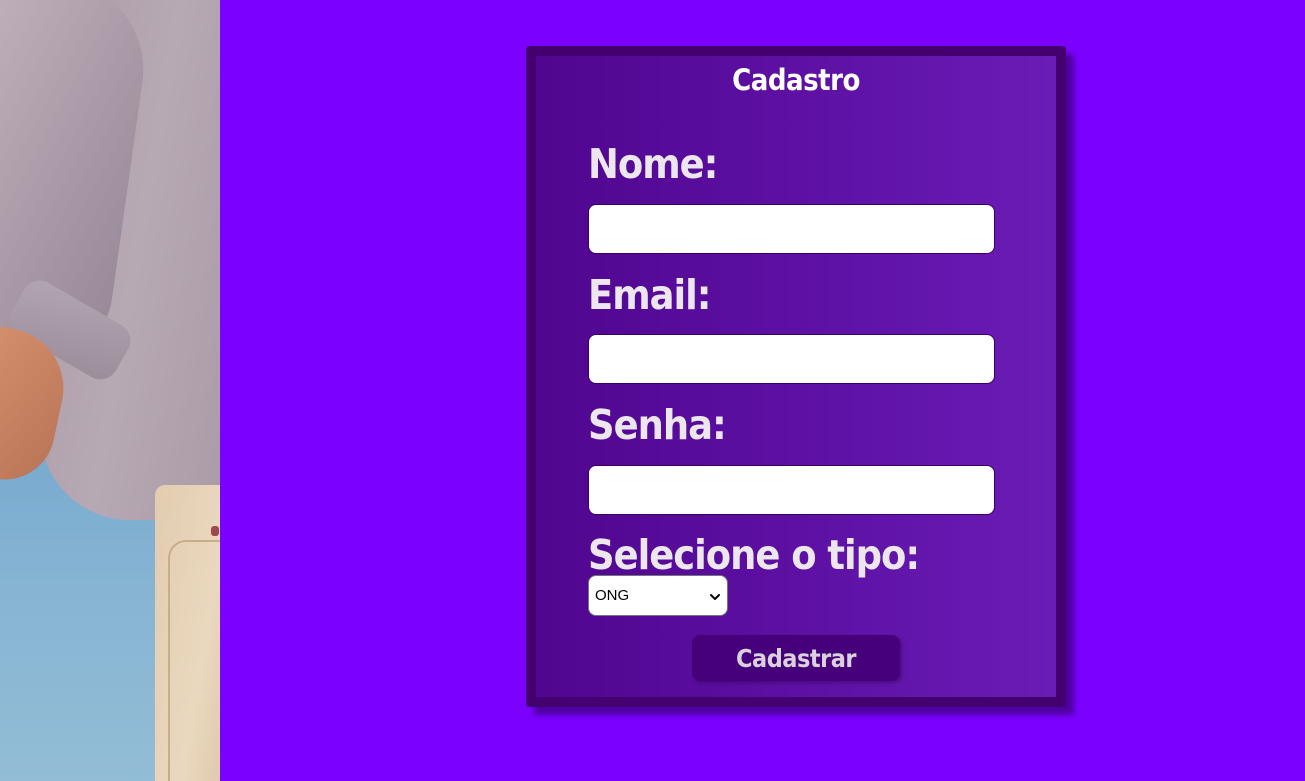 The width and height of the screenshot is (1305, 781). Describe the element at coordinates (657, 425) in the screenshot. I see `password-label: Senha:` at that location.